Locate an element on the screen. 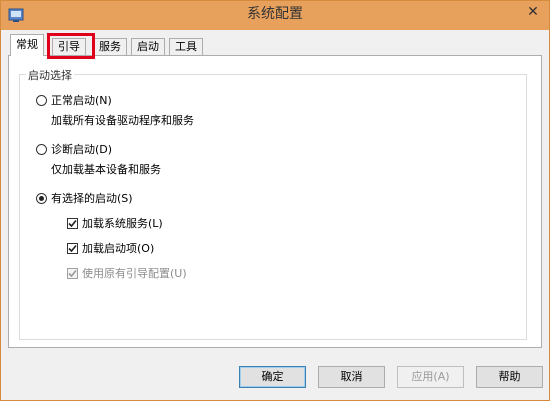  diagnostic-startup-desc: 仅加载基本设备和服务 is located at coordinates (106, 169).